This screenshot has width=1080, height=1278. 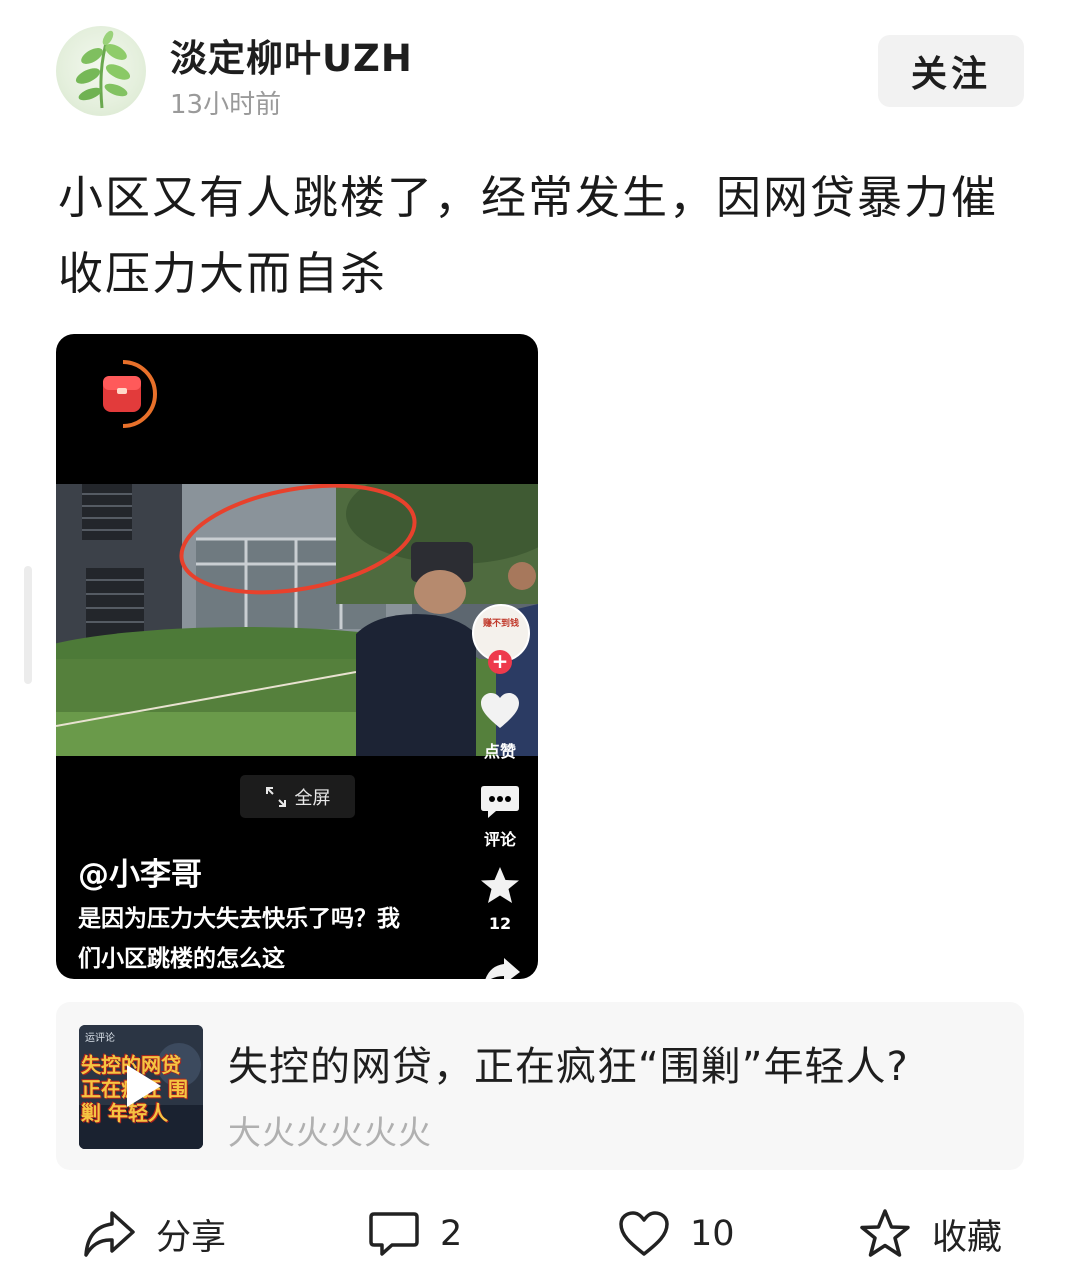 What do you see at coordinates (28, 625) in the screenshot?
I see `scroll-indicator` at bounding box center [28, 625].